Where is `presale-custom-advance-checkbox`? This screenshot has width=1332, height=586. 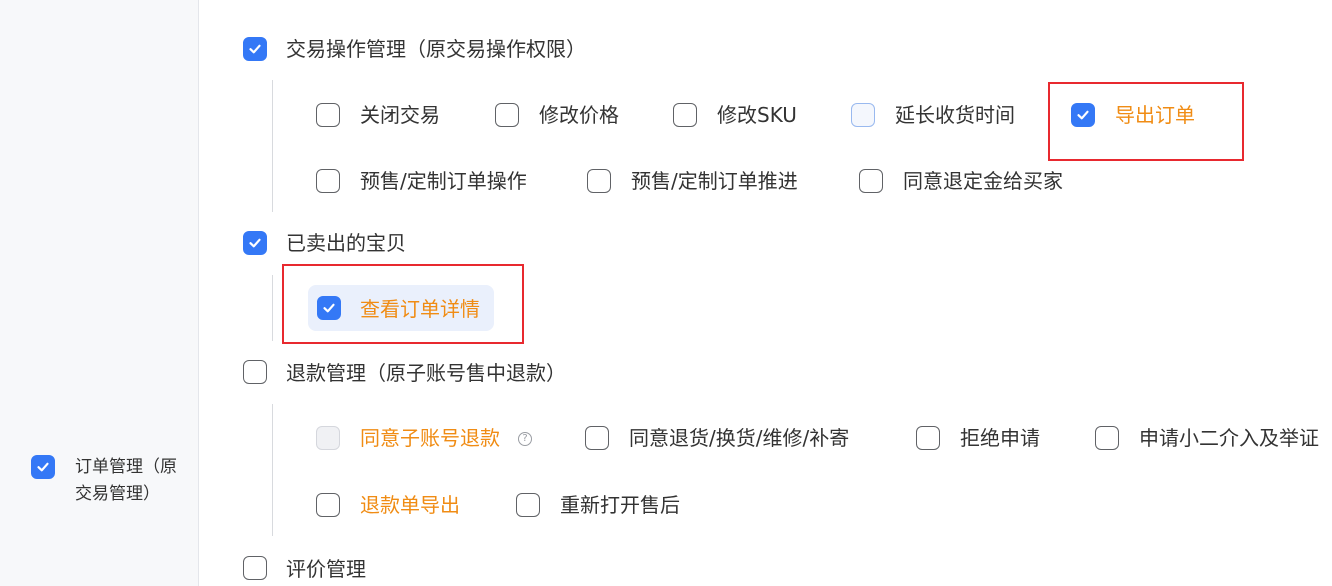 presale-custom-advance-checkbox is located at coordinates (599, 181).